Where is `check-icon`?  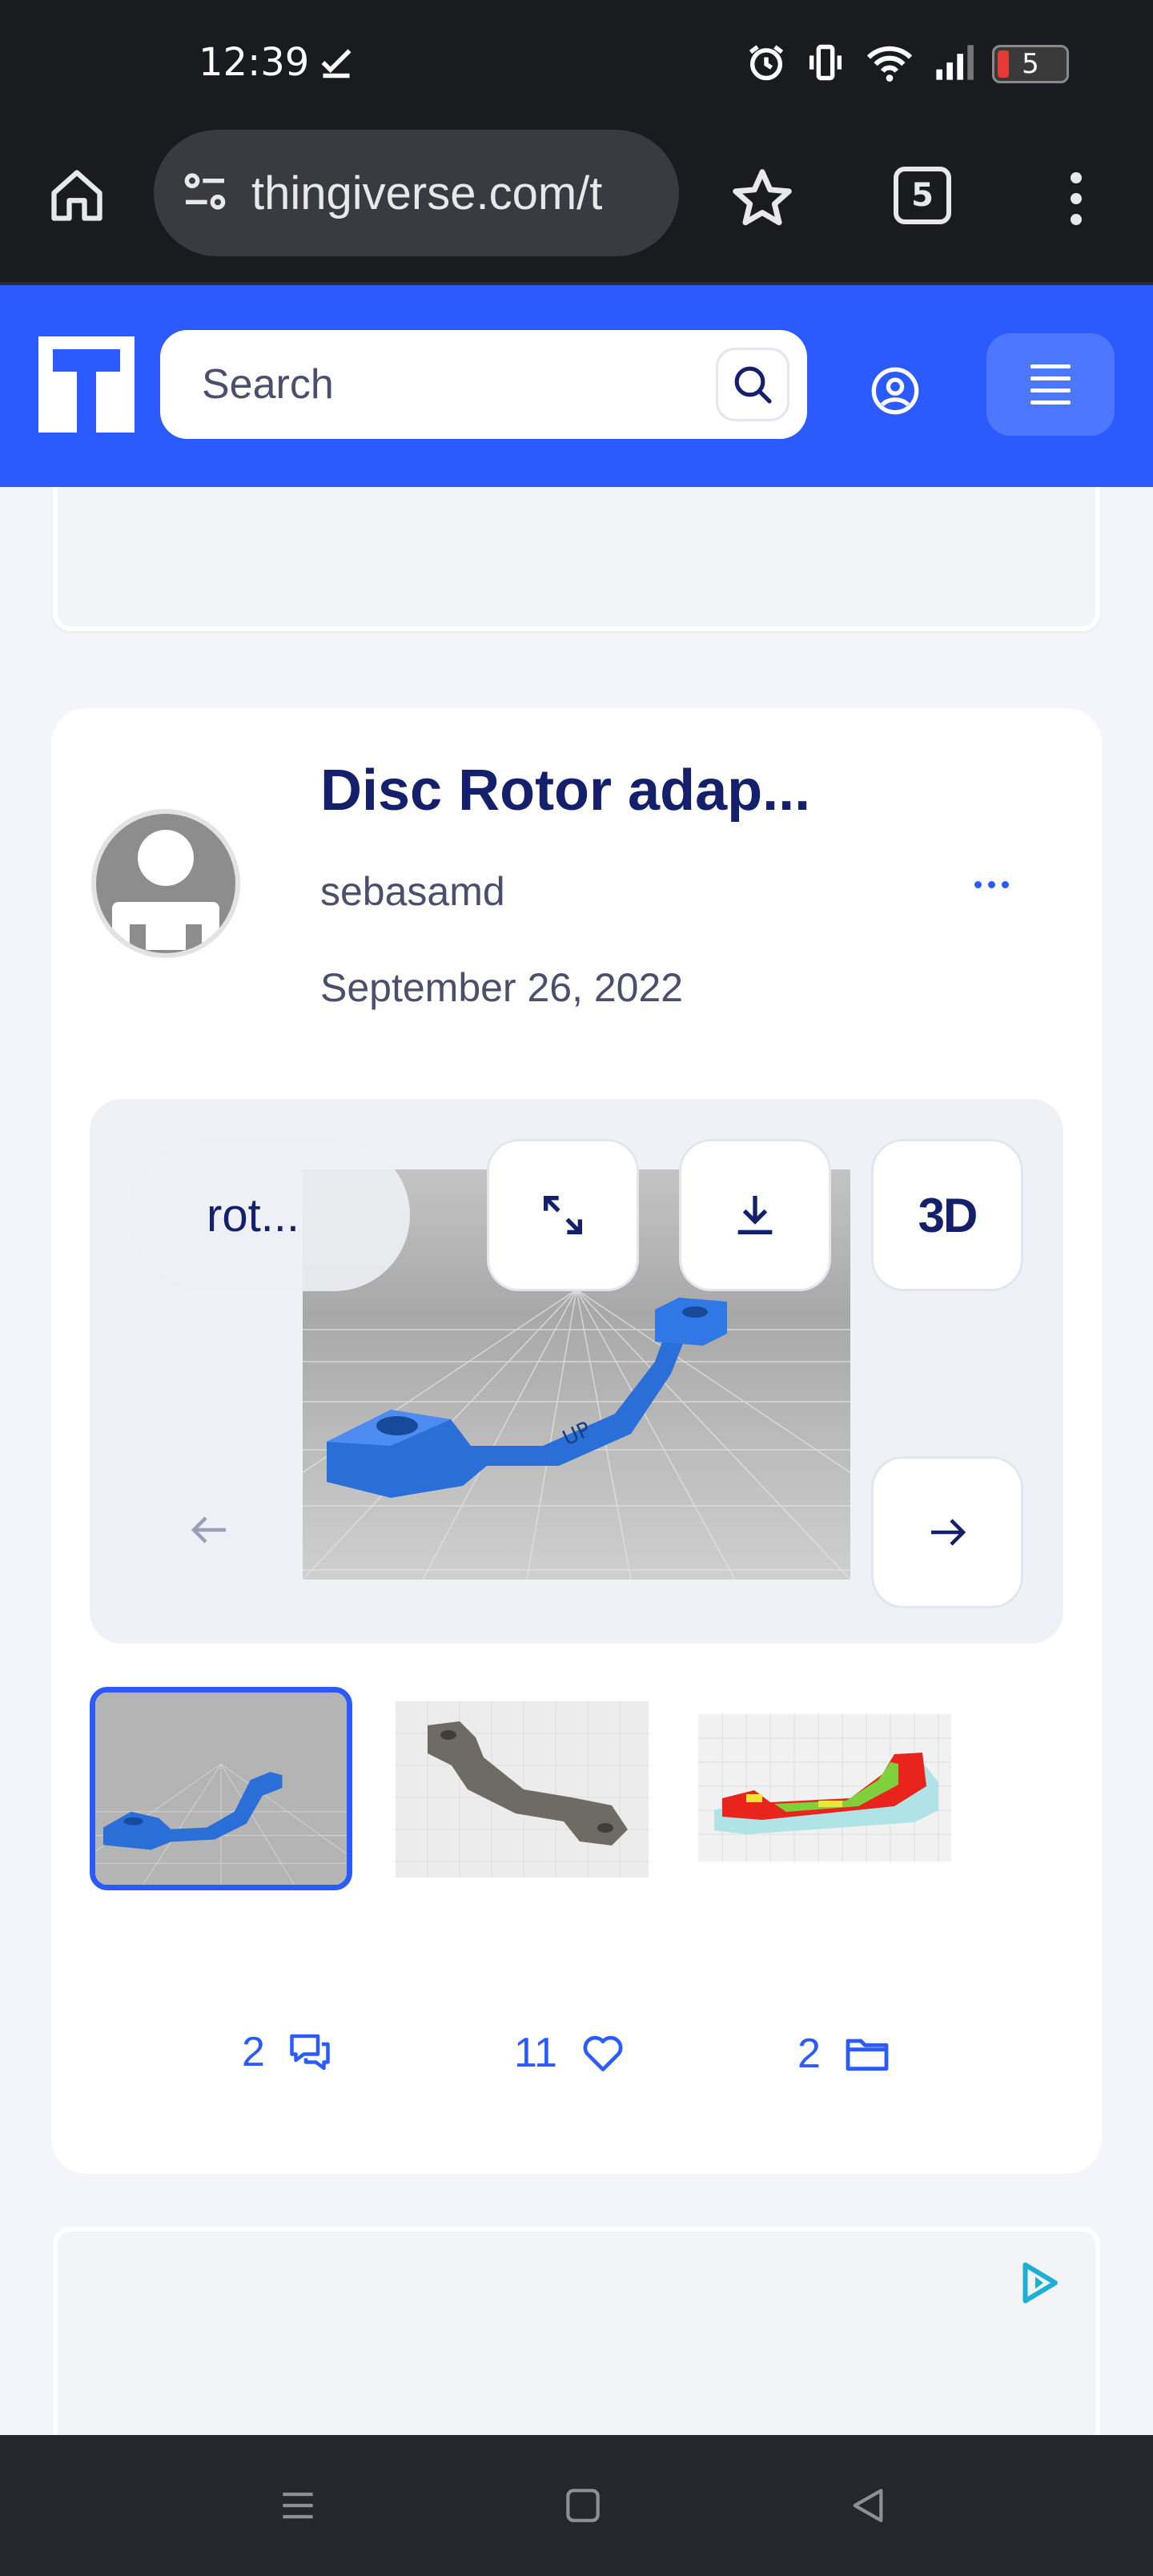
check-icon is located at coordinates (337, 64).